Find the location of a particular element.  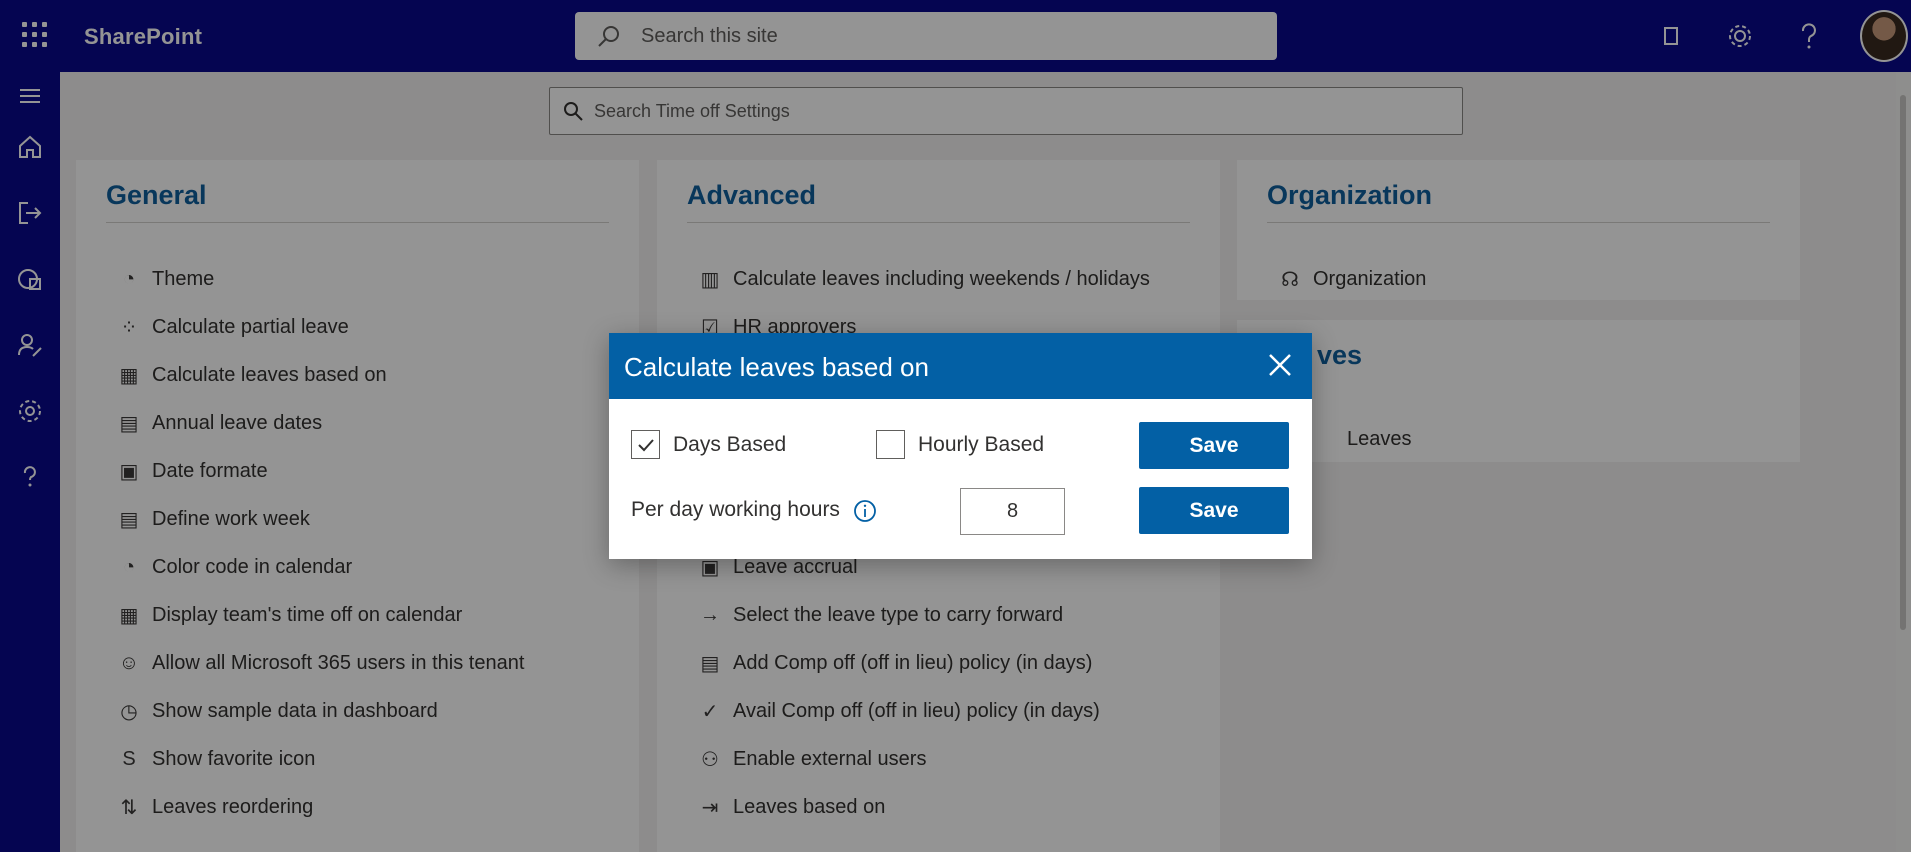

hourly-based-checkbox is located at coordinates (890, 444).